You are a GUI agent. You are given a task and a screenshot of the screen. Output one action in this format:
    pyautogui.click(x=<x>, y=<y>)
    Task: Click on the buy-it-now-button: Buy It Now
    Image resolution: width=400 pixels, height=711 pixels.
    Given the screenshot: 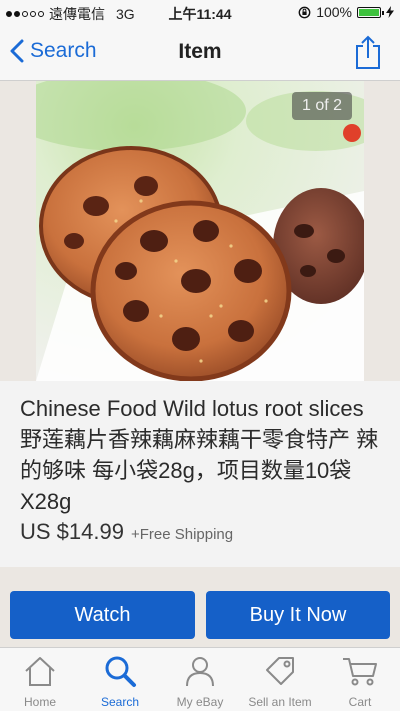 What is the action you would take?
    pyautogui.click(x=298, y=615)
    